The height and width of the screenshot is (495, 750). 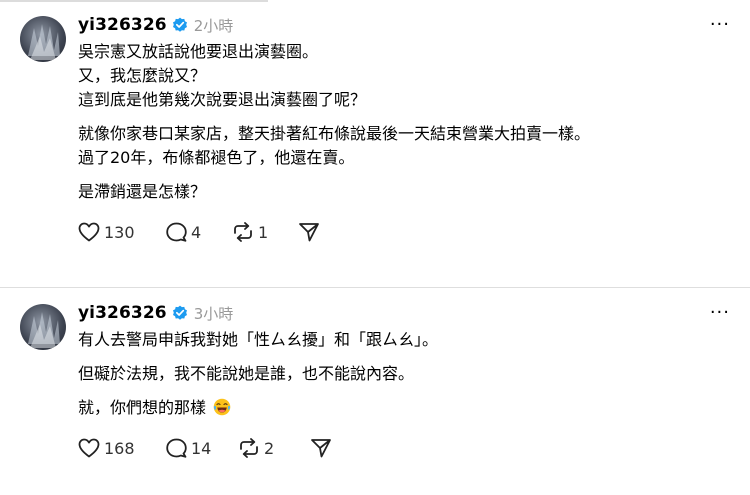 I want to click on comment-button: 14, so click(x=202, y=448).